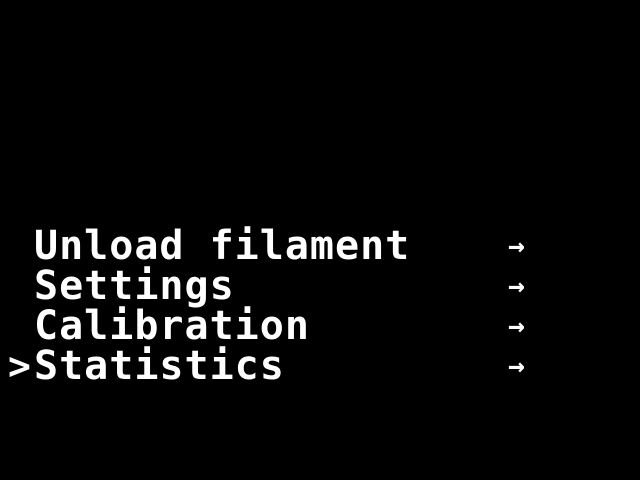  I want to click on menu-item-unload-filament: Unload filament →, so click(278, 246).